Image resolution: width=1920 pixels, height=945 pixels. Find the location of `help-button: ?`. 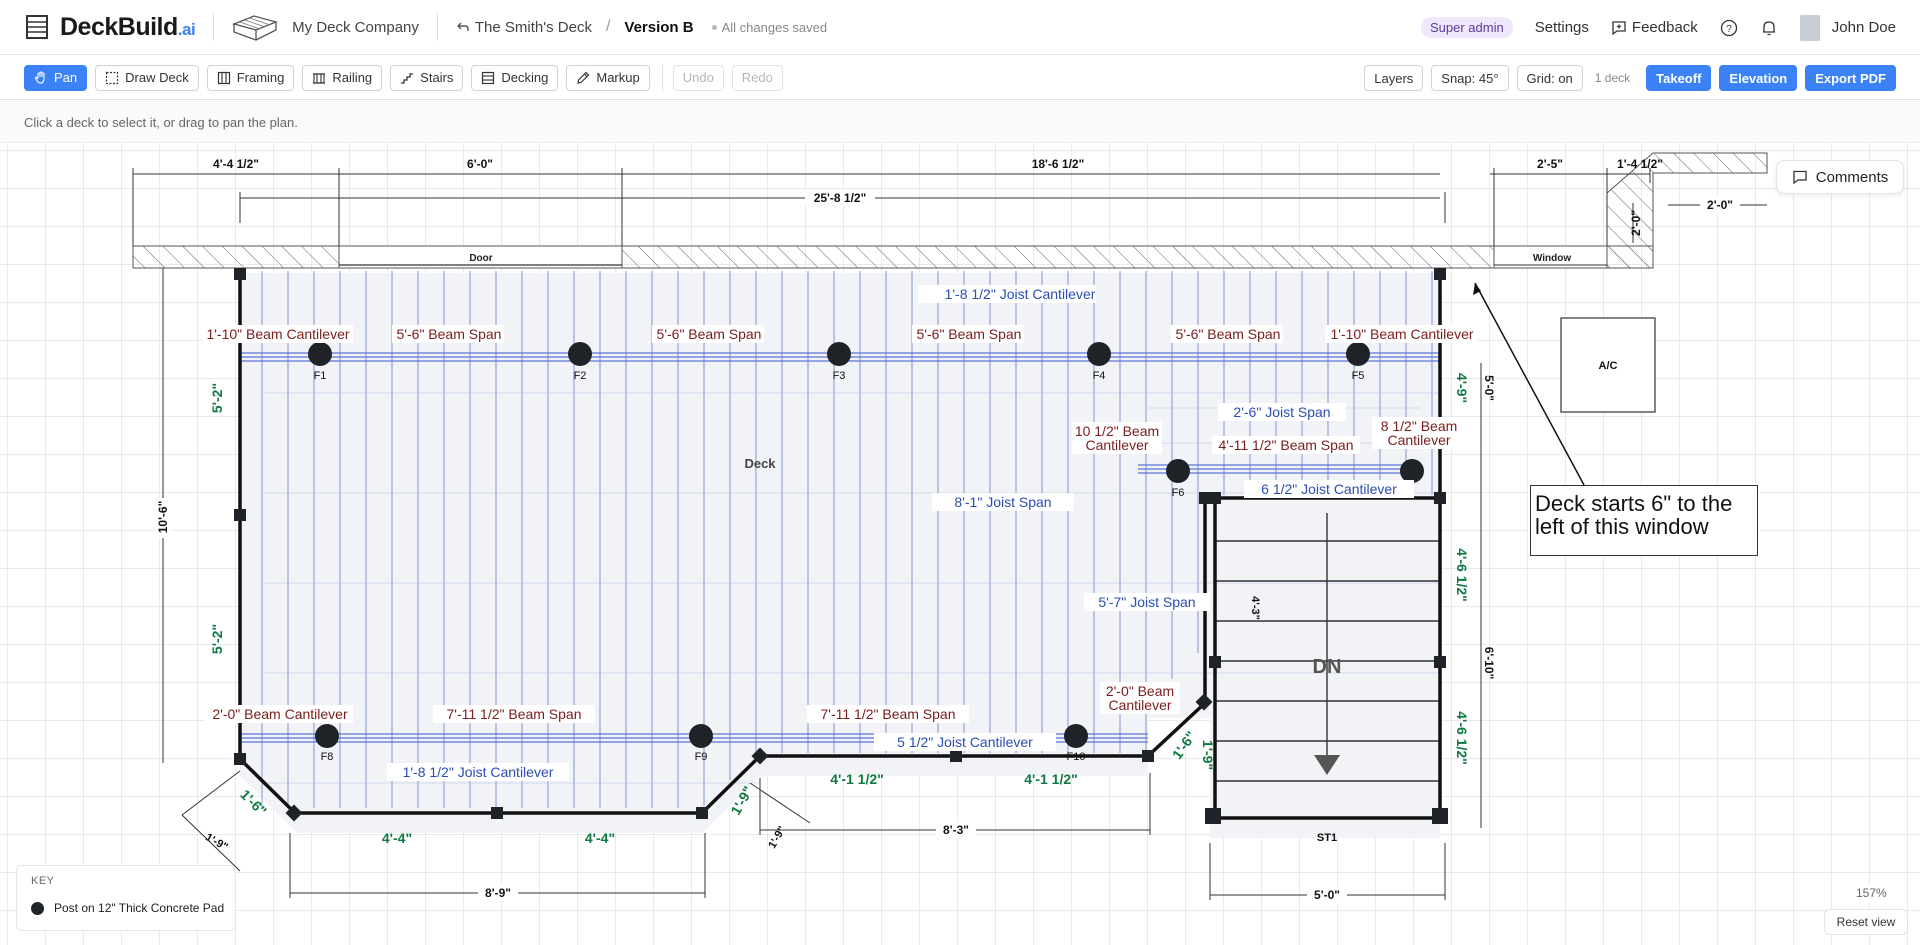

help-button: ? is located at coordinates (1729, 28).